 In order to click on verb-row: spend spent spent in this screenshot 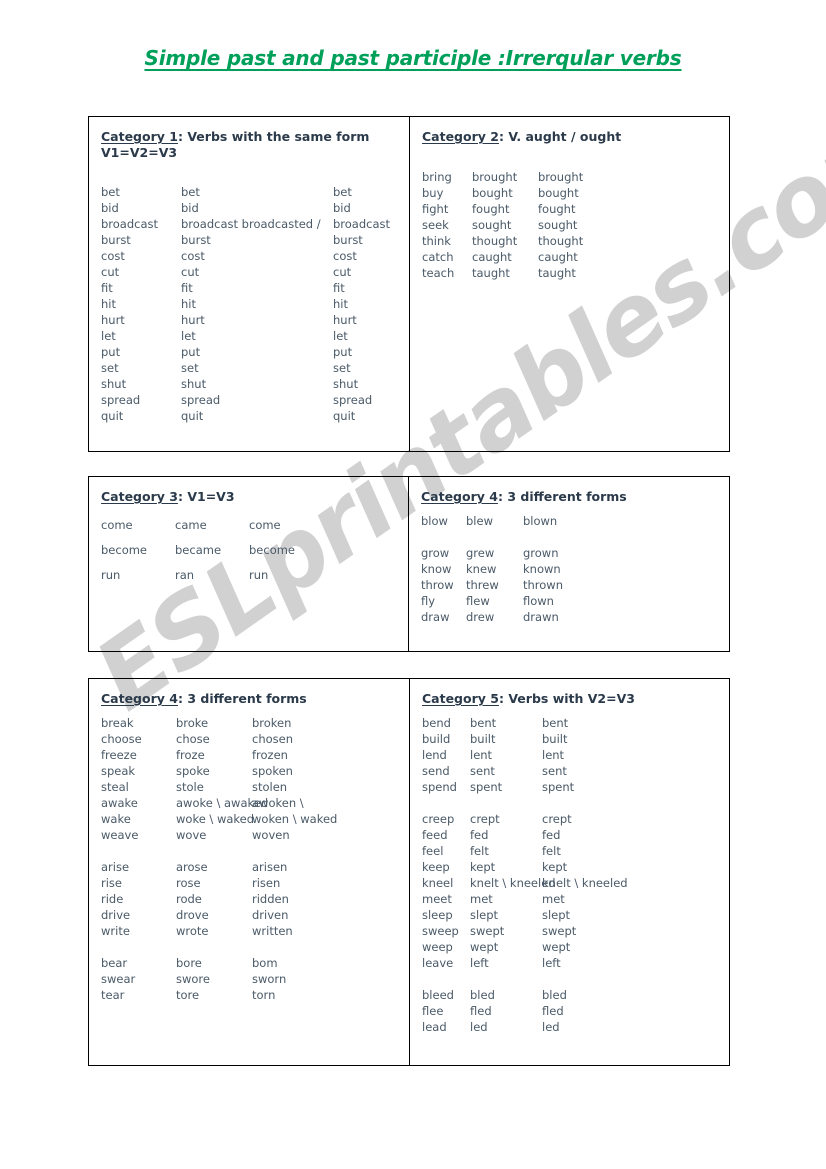, I will do `click(570, 787)`.